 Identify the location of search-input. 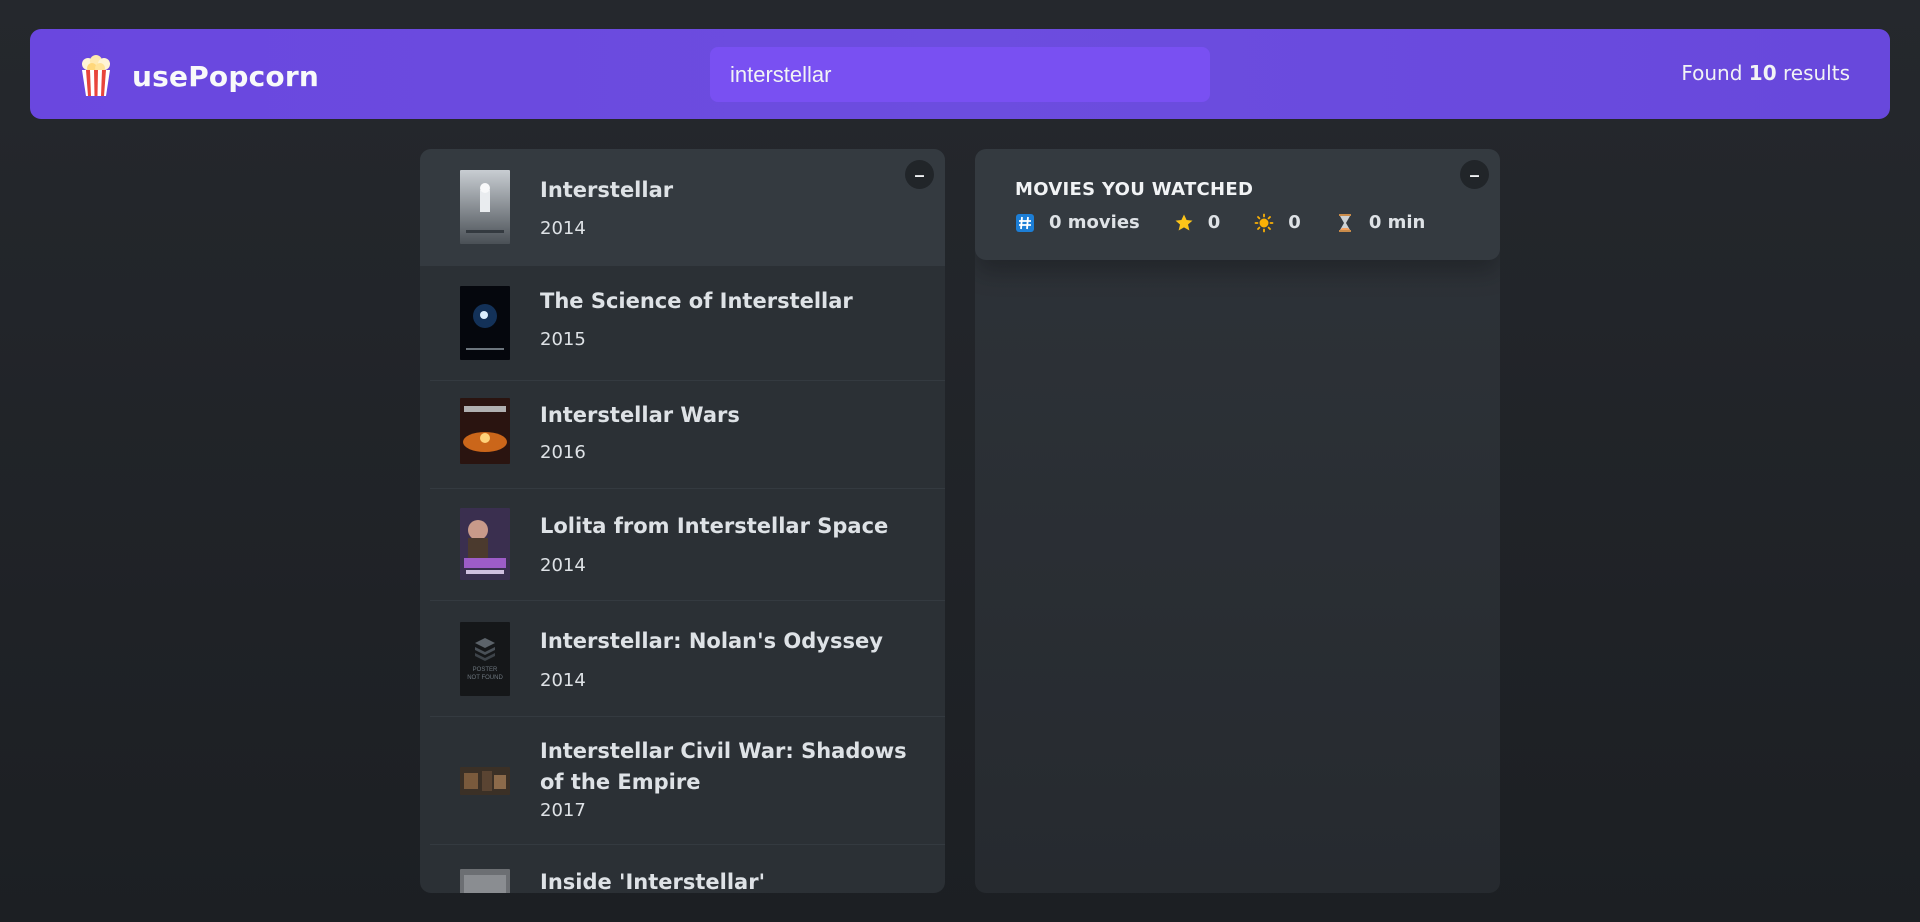
(960, 74).